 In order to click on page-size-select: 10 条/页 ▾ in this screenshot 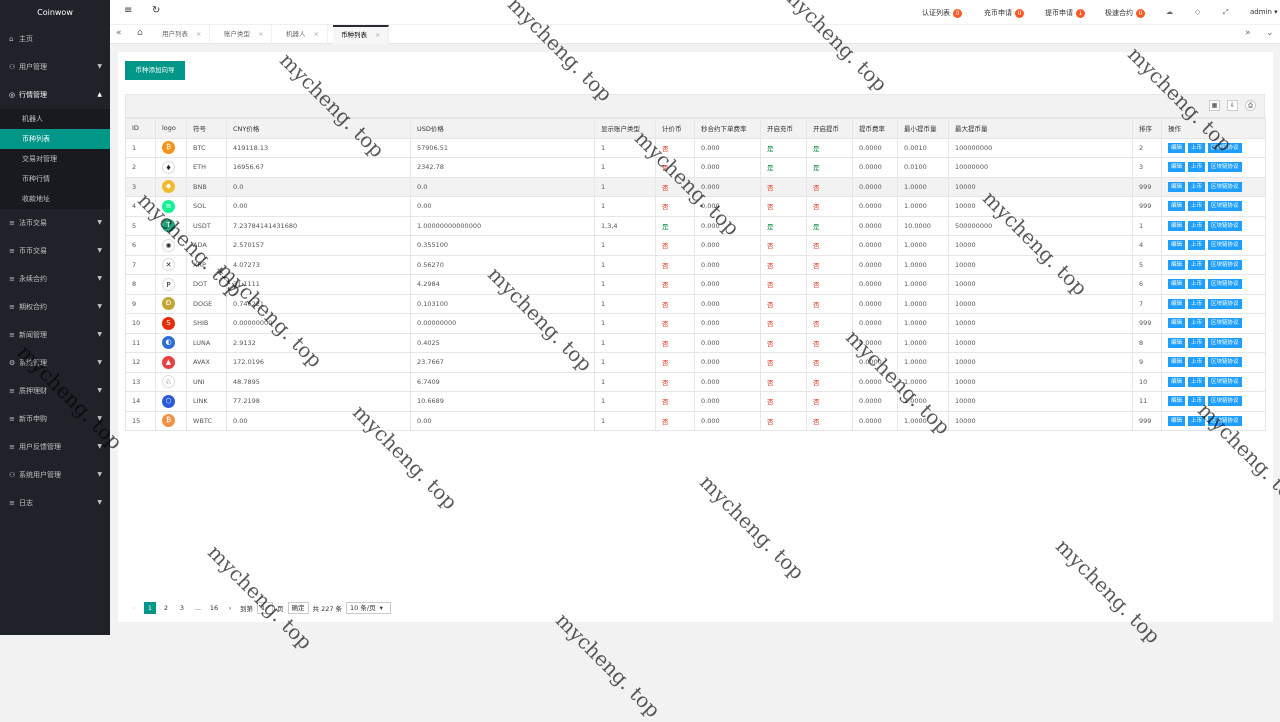, I will do `click(368, 608)`.